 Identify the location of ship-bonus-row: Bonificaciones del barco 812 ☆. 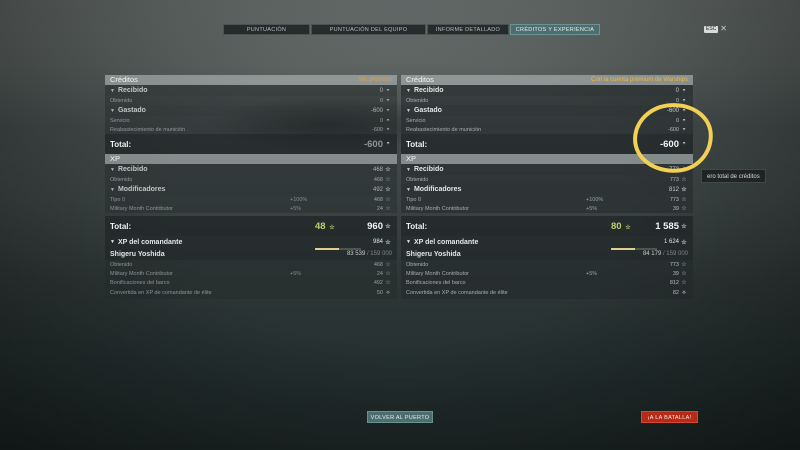
(547, 282).